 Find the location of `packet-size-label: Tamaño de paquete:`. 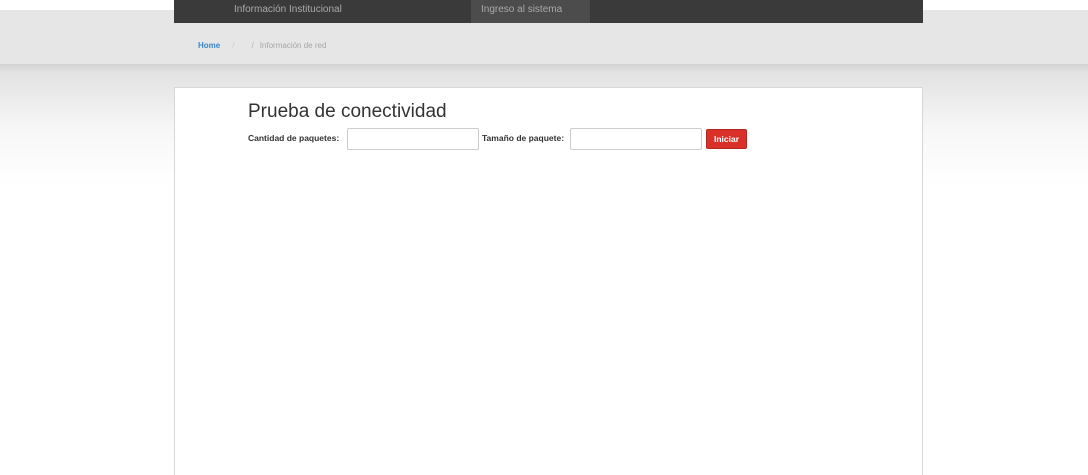

packet-size-label: Tamaño de paquete: is located at coordinates (523, 138).